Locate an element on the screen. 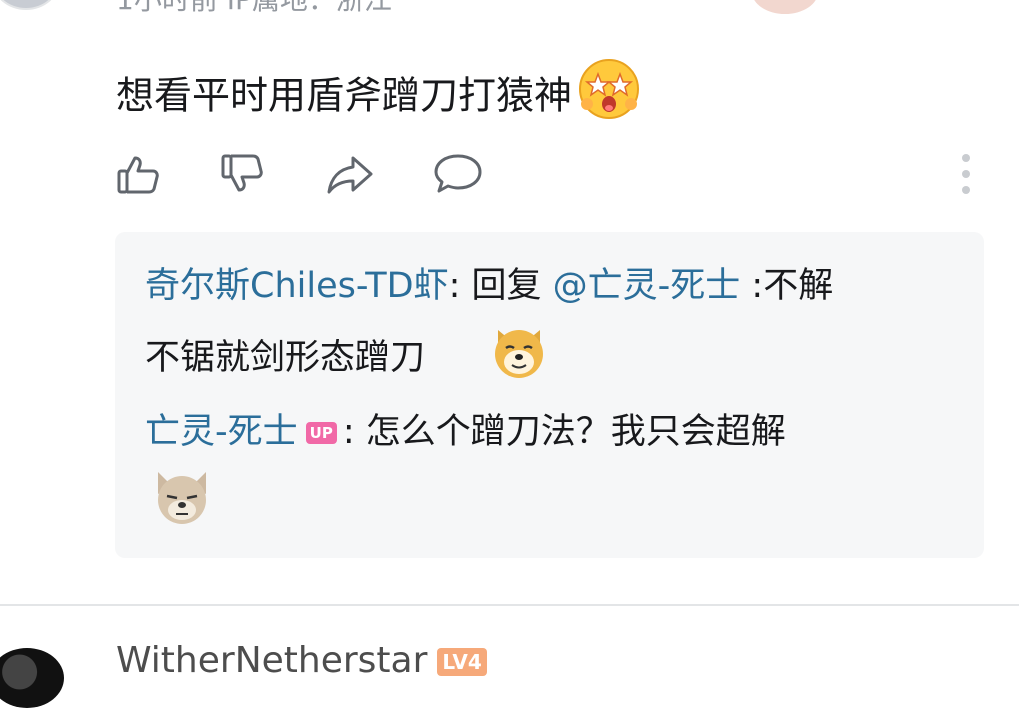  decoration-sticker is located at coordinates (785, 7).